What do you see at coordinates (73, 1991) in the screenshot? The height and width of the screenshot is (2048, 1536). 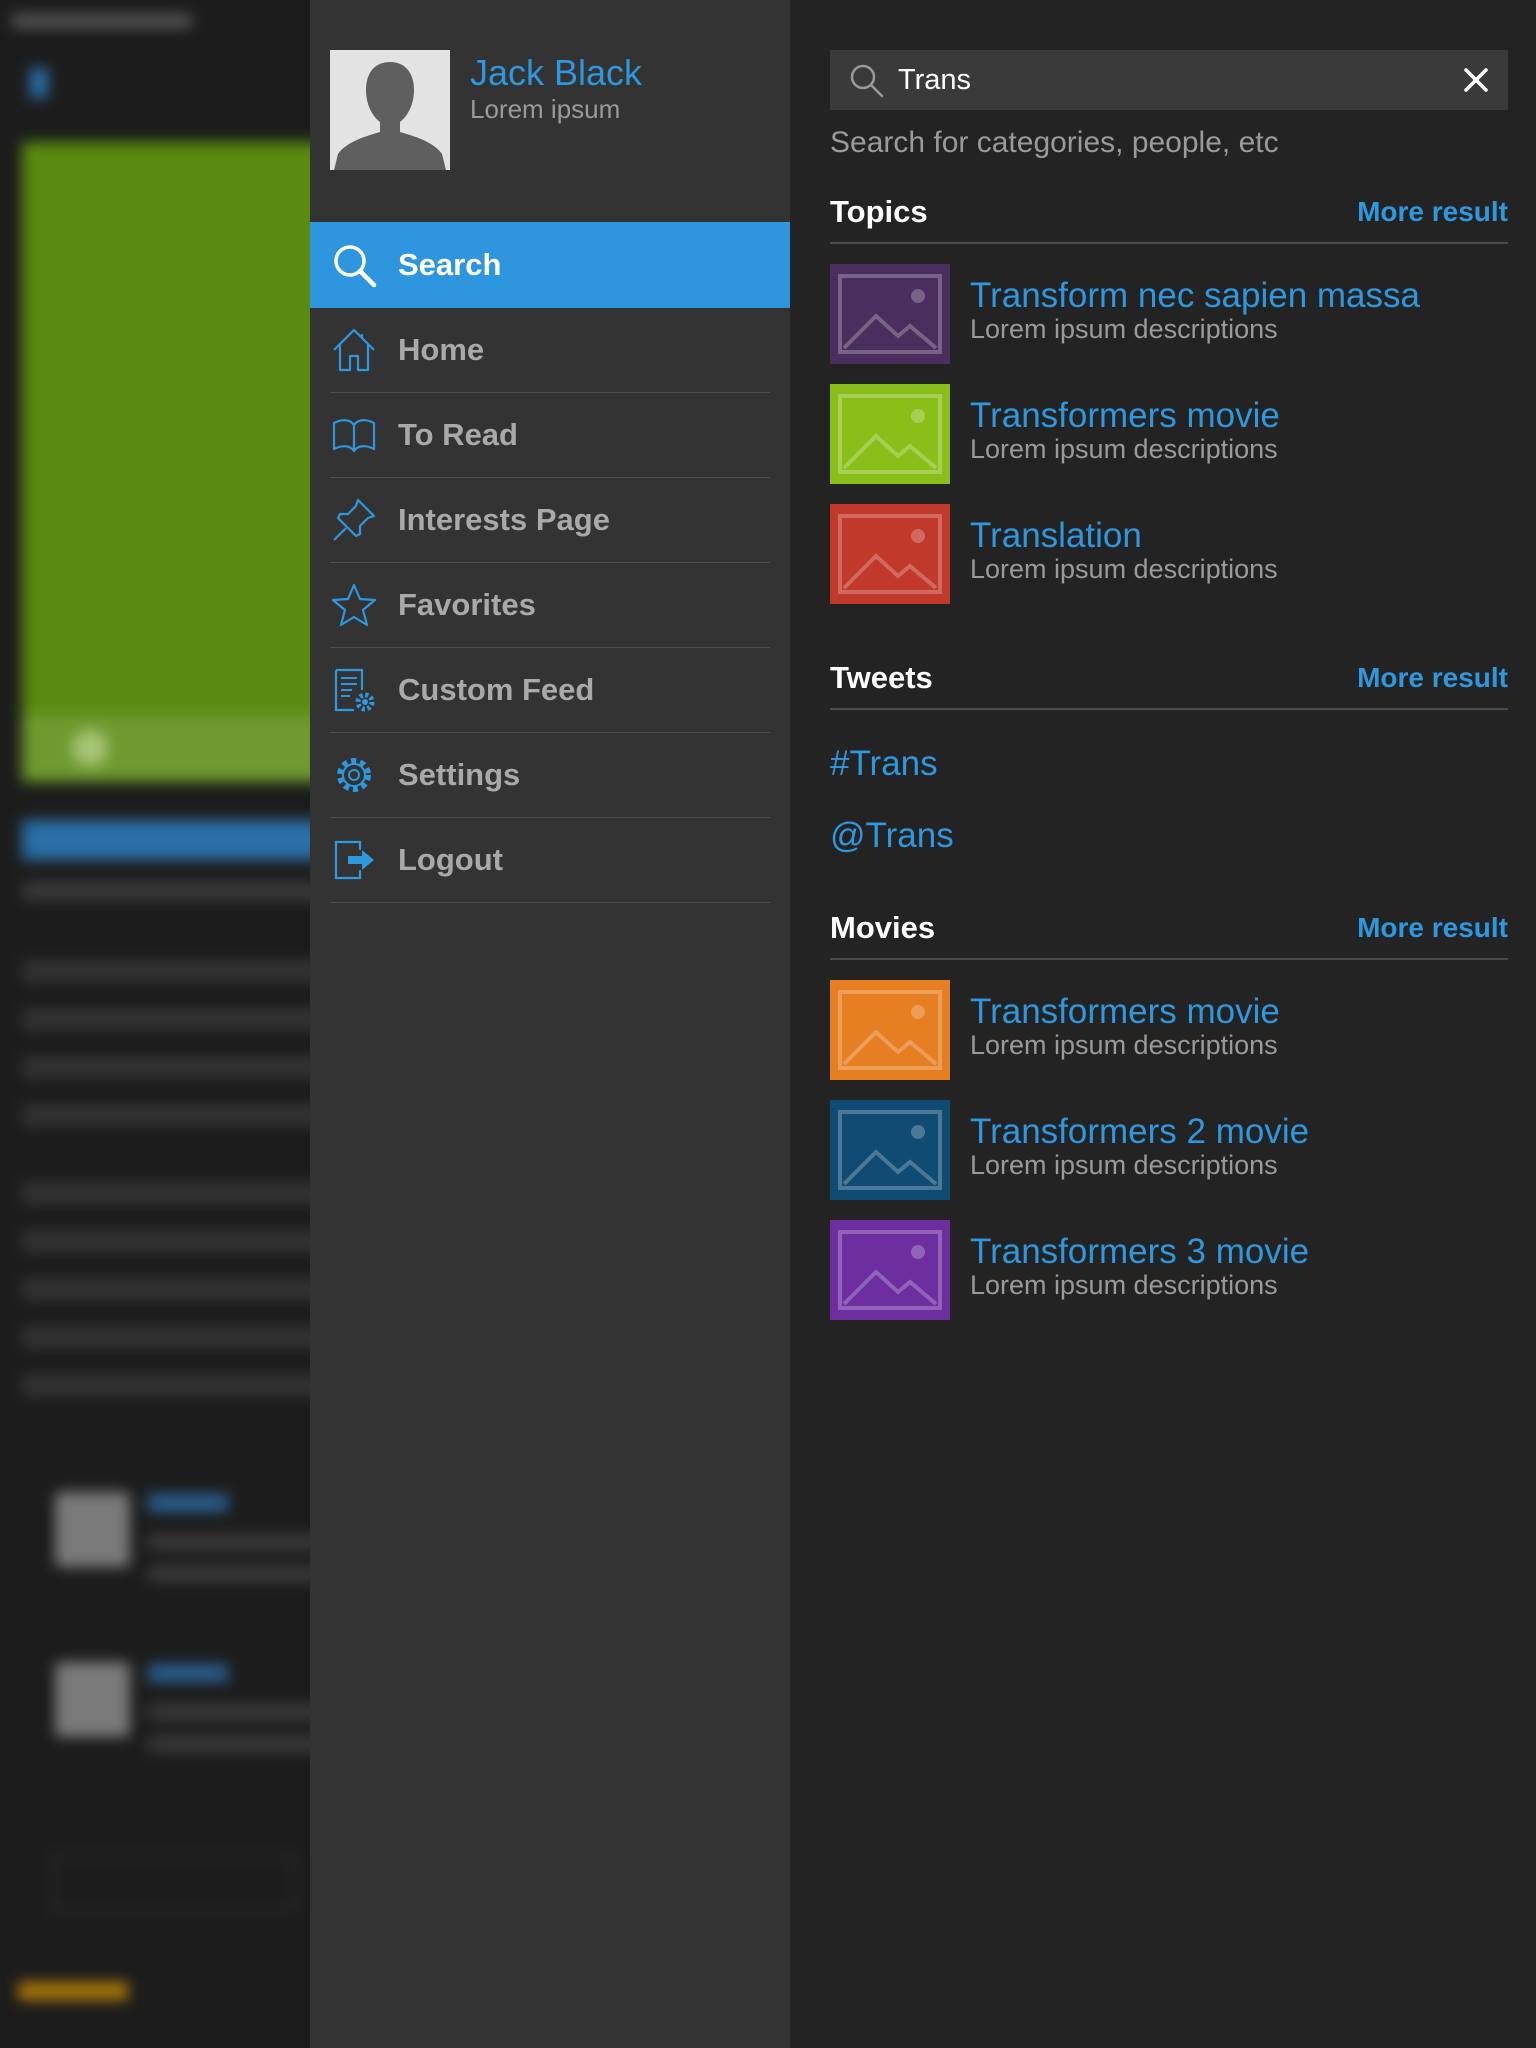 I see `background-footer-tag` at bounding box center [73, 1991].